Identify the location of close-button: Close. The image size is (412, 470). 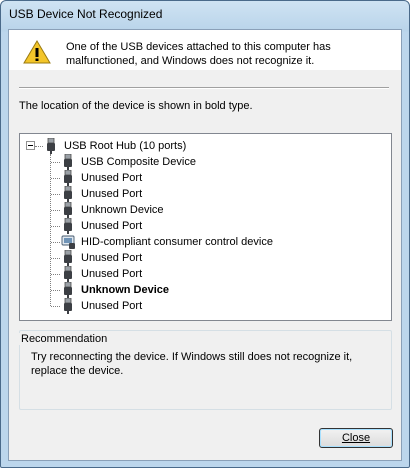
(356, 438).